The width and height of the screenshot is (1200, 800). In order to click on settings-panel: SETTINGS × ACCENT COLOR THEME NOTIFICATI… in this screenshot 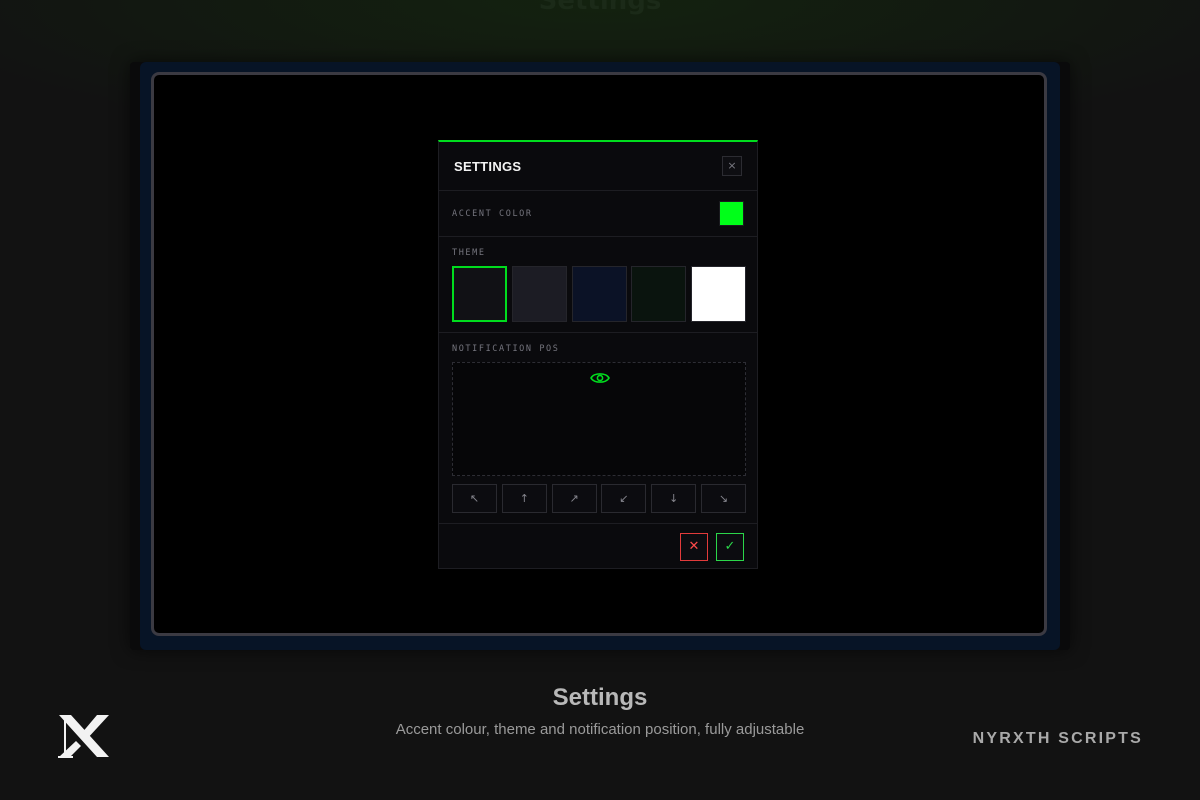, I will do `click(598, 354)`.